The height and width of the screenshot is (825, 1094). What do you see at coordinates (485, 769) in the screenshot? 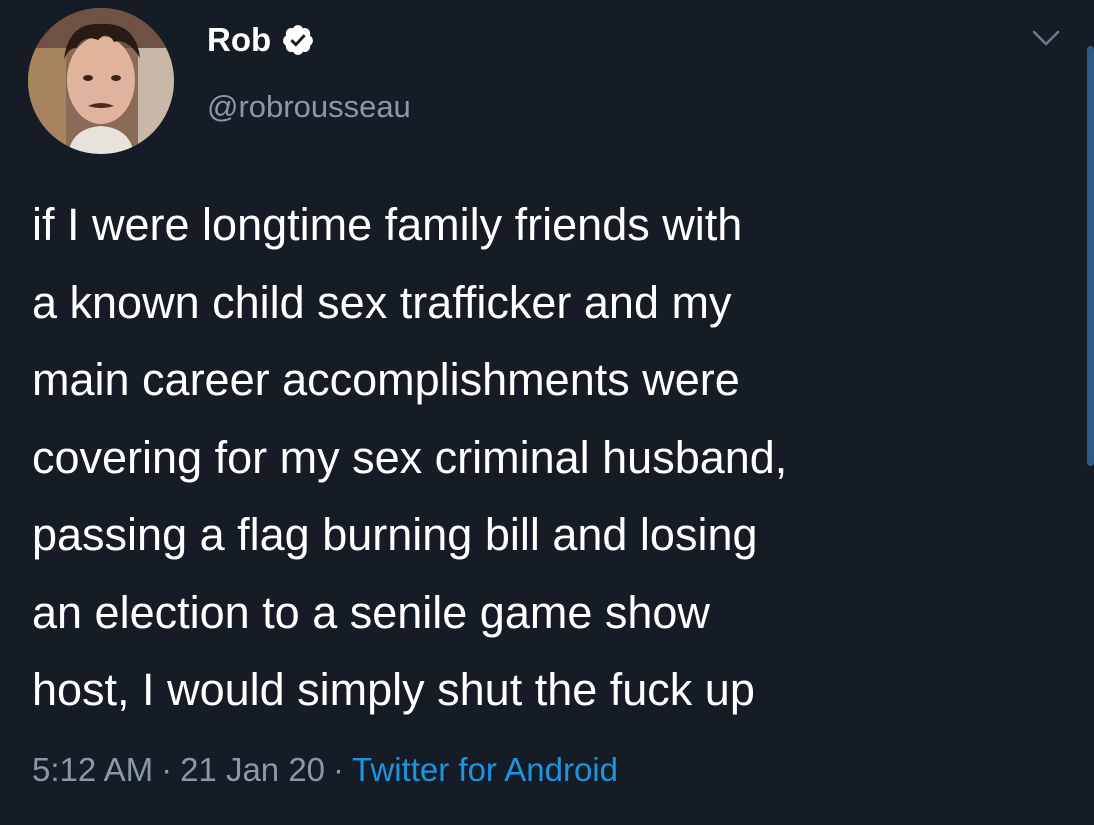
I see `tweet-source-link: Twitter for Android` at bounding box center [485, 769].